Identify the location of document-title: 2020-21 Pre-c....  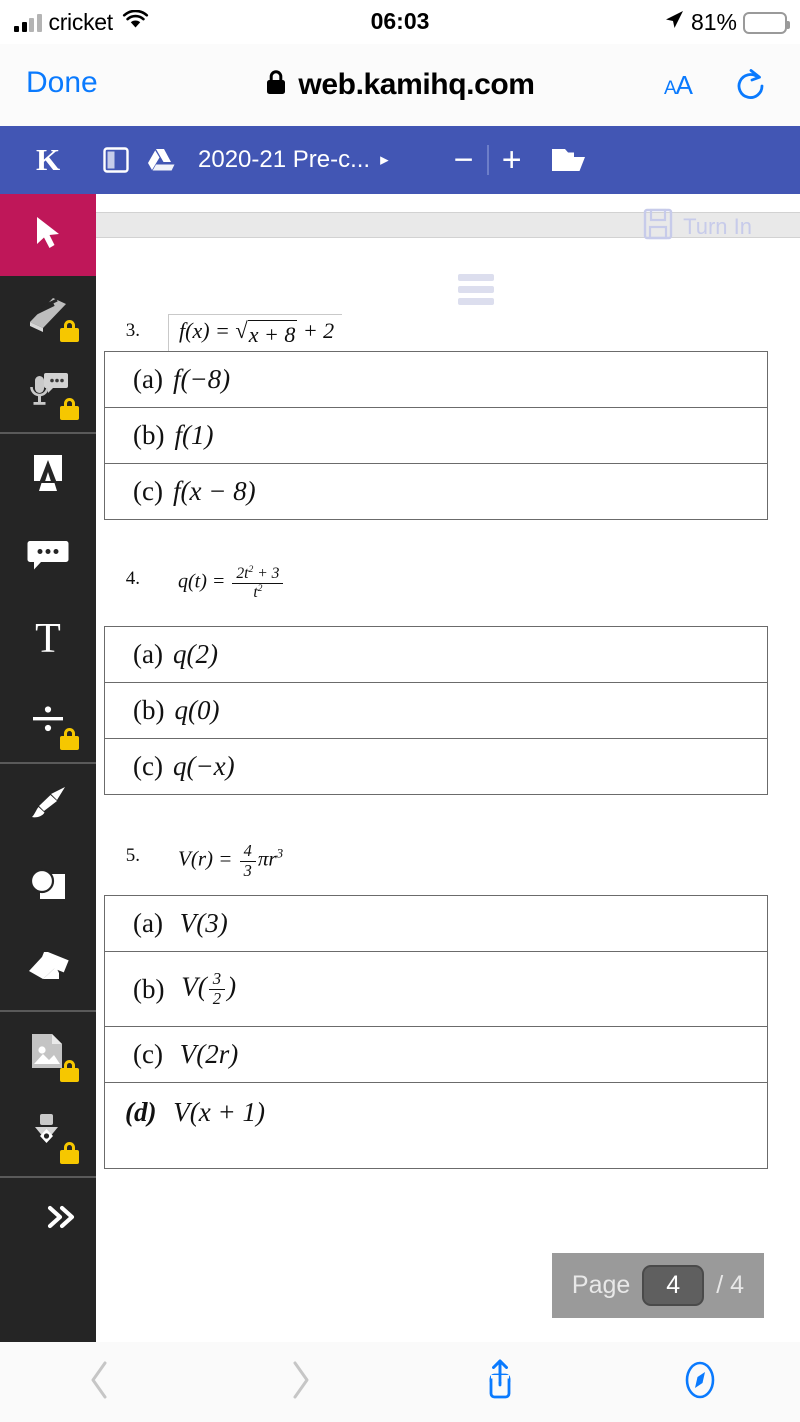
(284, 160).